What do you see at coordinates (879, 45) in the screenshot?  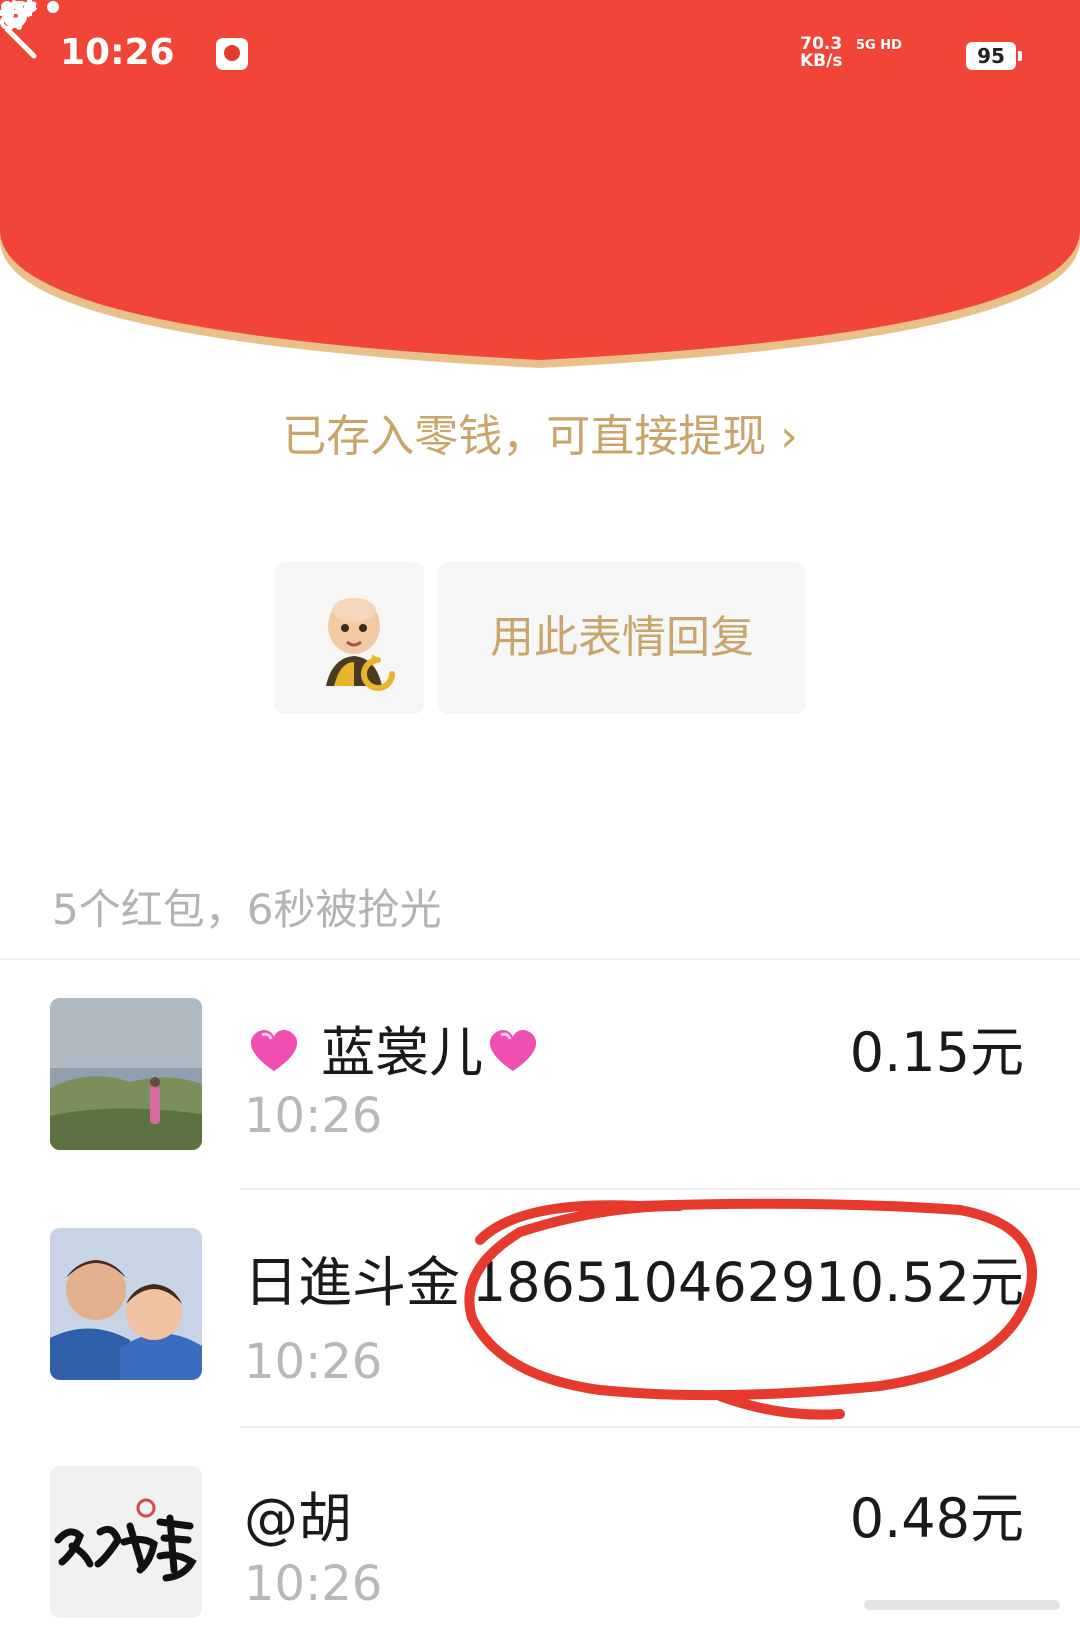 I see `network-type: 5G HD` at bounding box center [879, 45].